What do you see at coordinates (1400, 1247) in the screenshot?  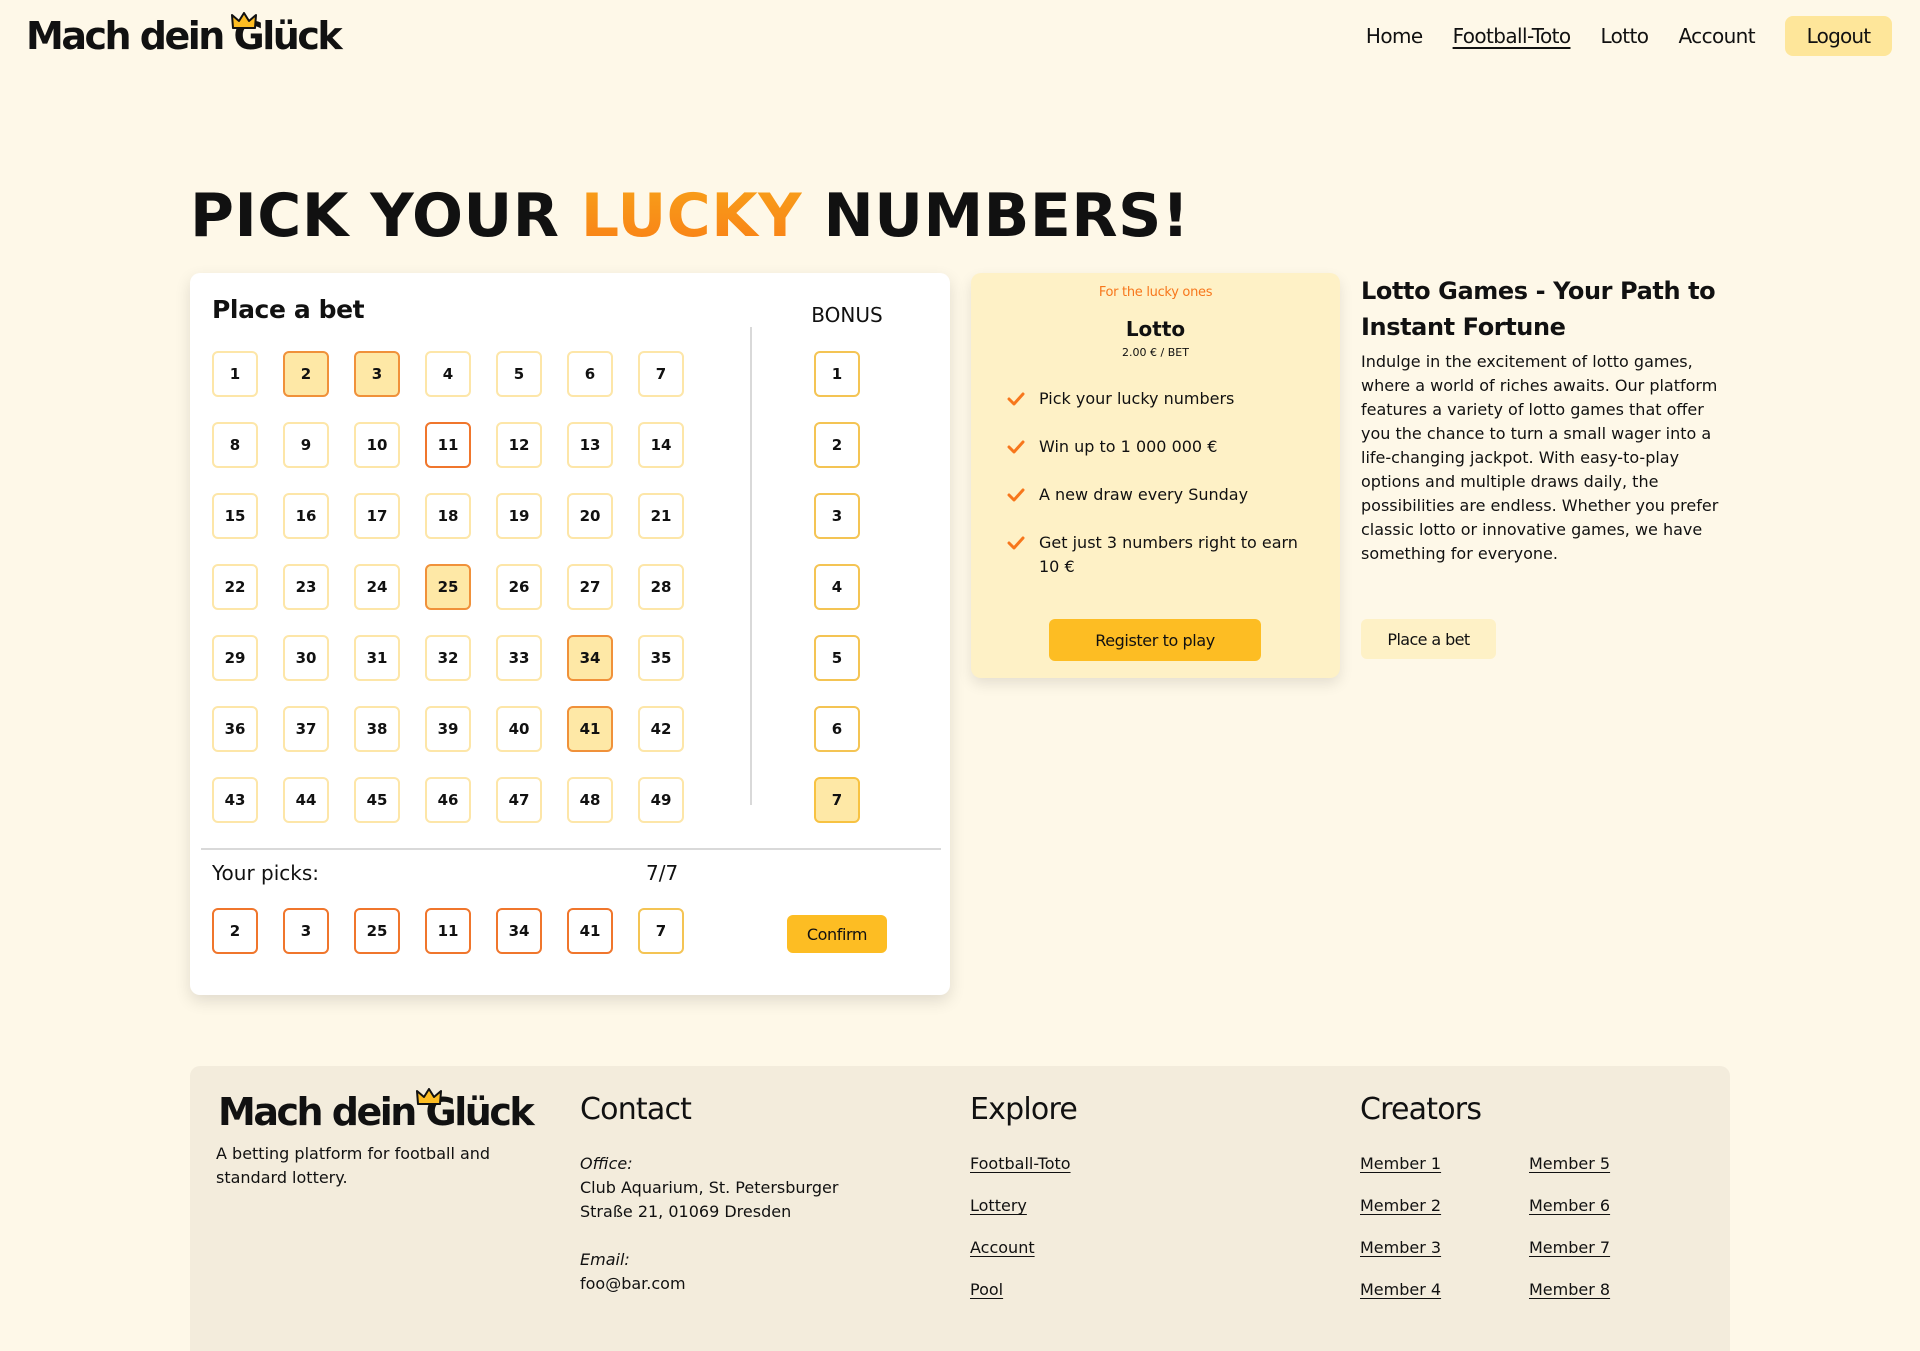 I see `creator-link: Member 3` at bounding box center [1400, 1247].